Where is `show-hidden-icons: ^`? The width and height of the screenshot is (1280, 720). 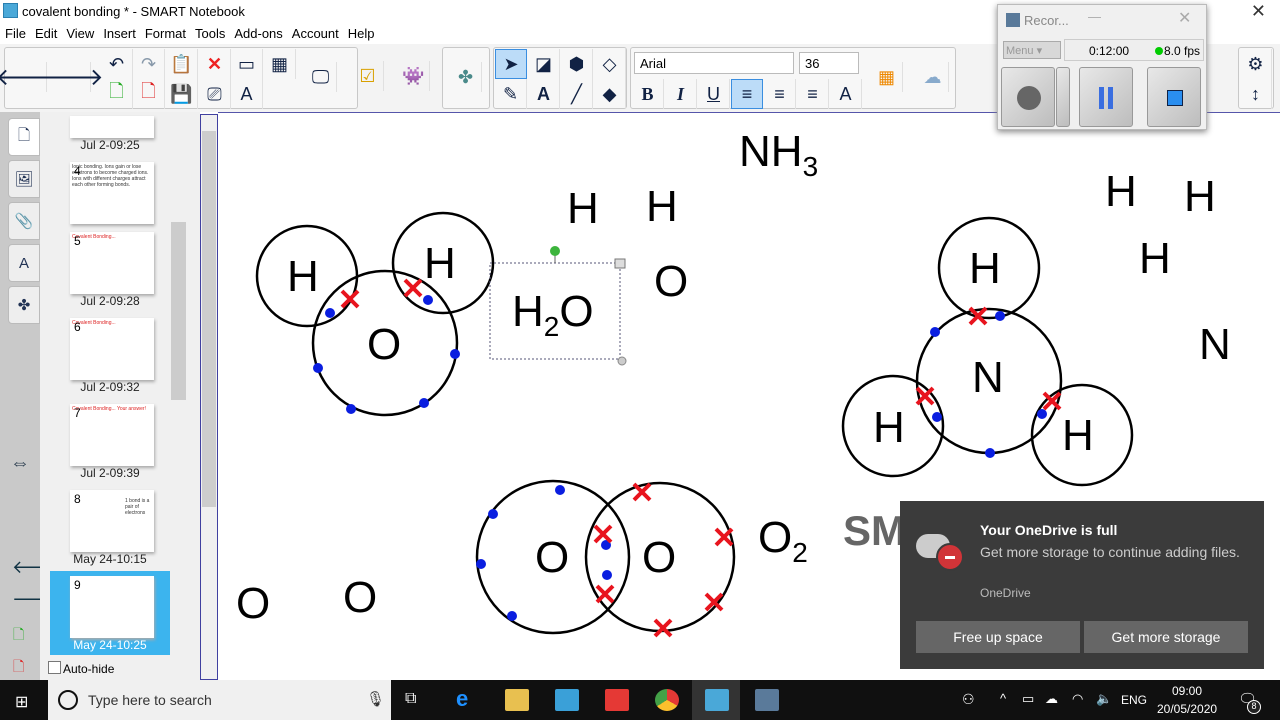 show-hidden-icons: ^ is located at coordinates (1003, 698).